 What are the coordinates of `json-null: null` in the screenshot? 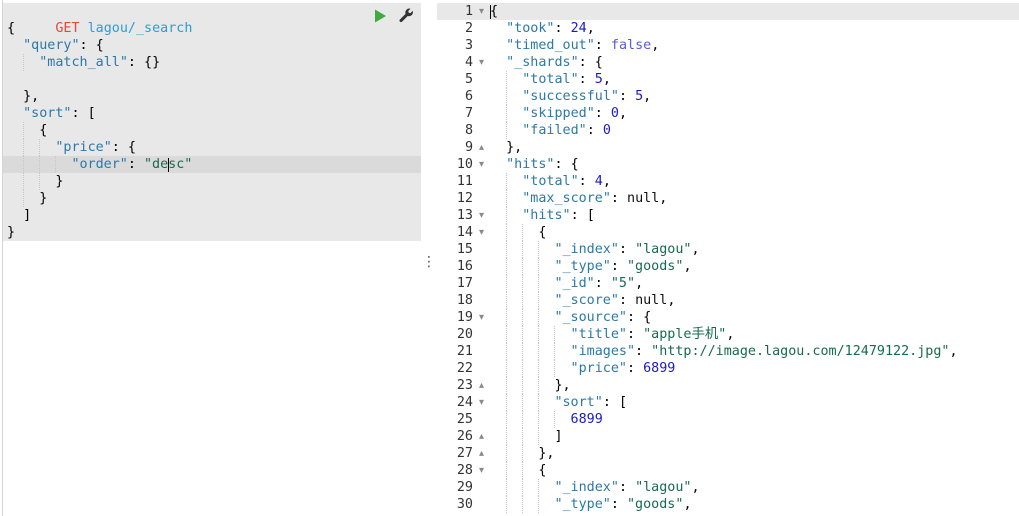 It's located at (651, 300).